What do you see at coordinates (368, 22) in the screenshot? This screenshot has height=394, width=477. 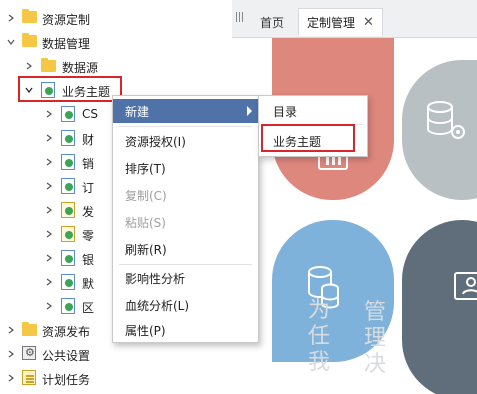 I see `close-icon: ✕` at bounding box center [368, 22].